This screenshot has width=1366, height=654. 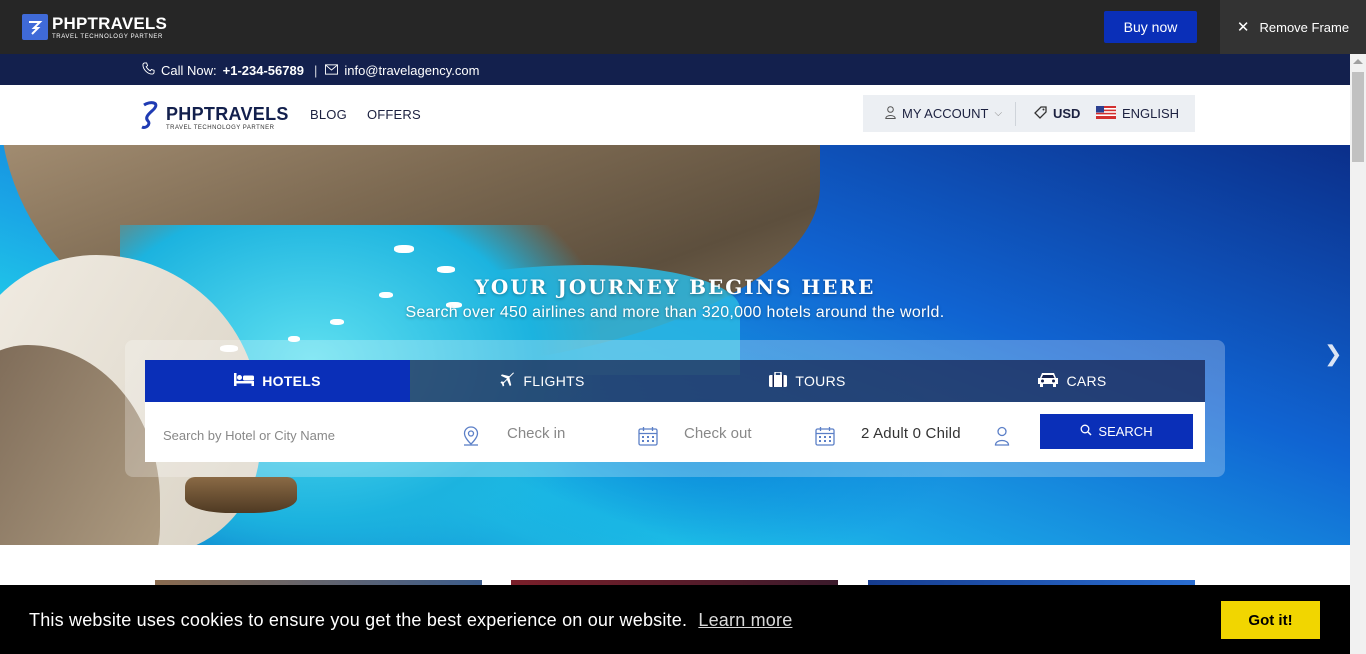 I want to click on suitcase-icon, so click(x=778, y=380).